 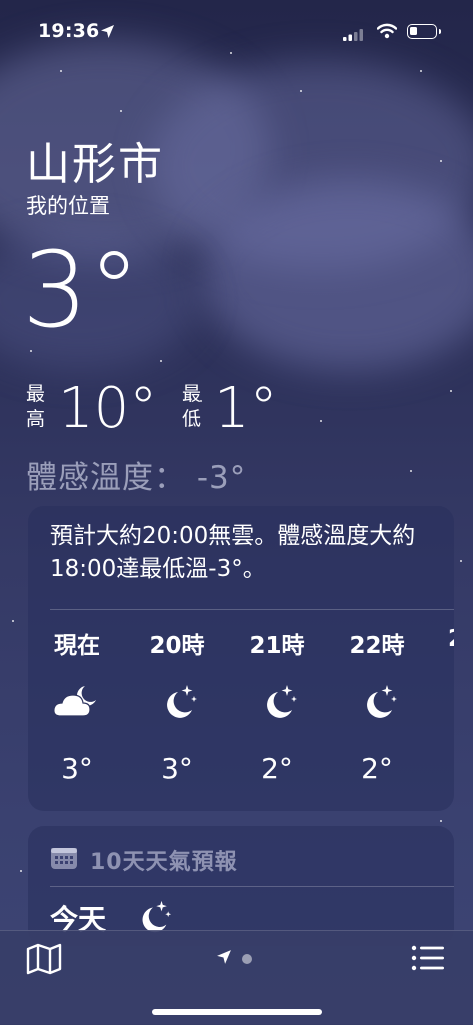 I want to click on hour-item-partial: 2, so click(x=443, y=641).